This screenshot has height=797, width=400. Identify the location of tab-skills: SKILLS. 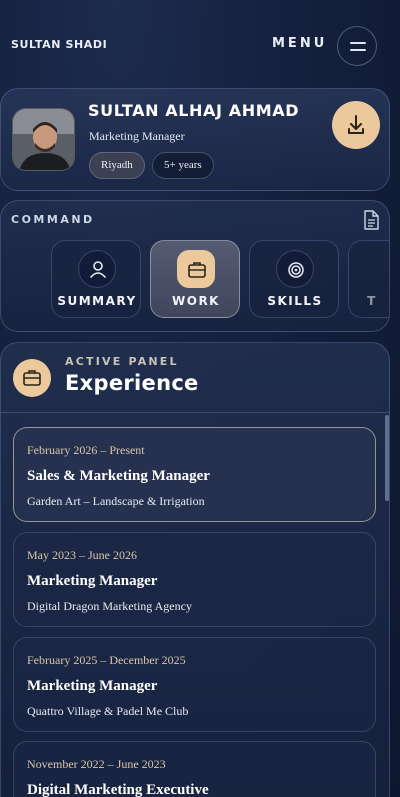
(294, 279).